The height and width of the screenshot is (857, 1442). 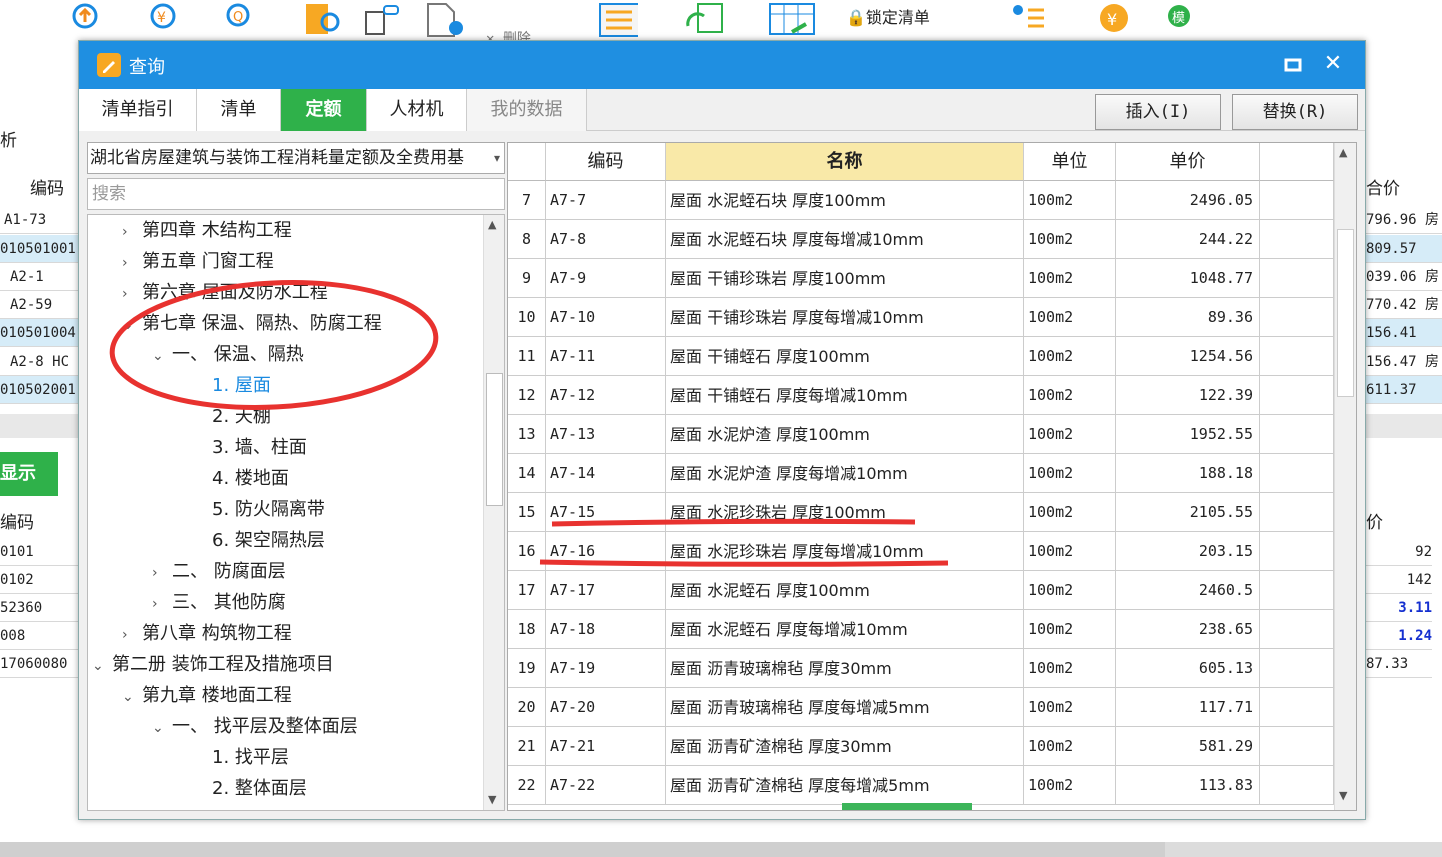 I want to click on dialog-titlebar: 查询 ✕, so click(x=722, y=65).